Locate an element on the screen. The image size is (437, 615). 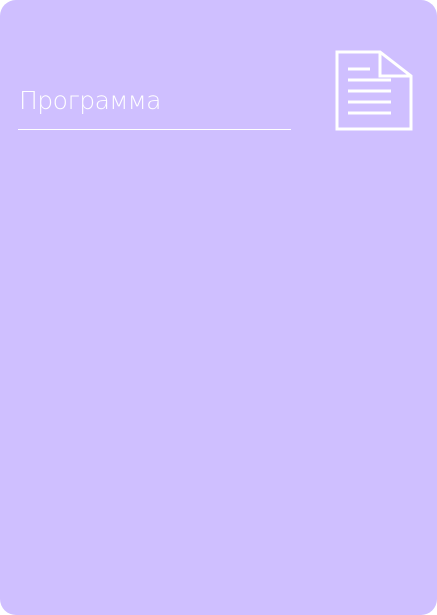
title-divider is located at coordinates (154, 129).